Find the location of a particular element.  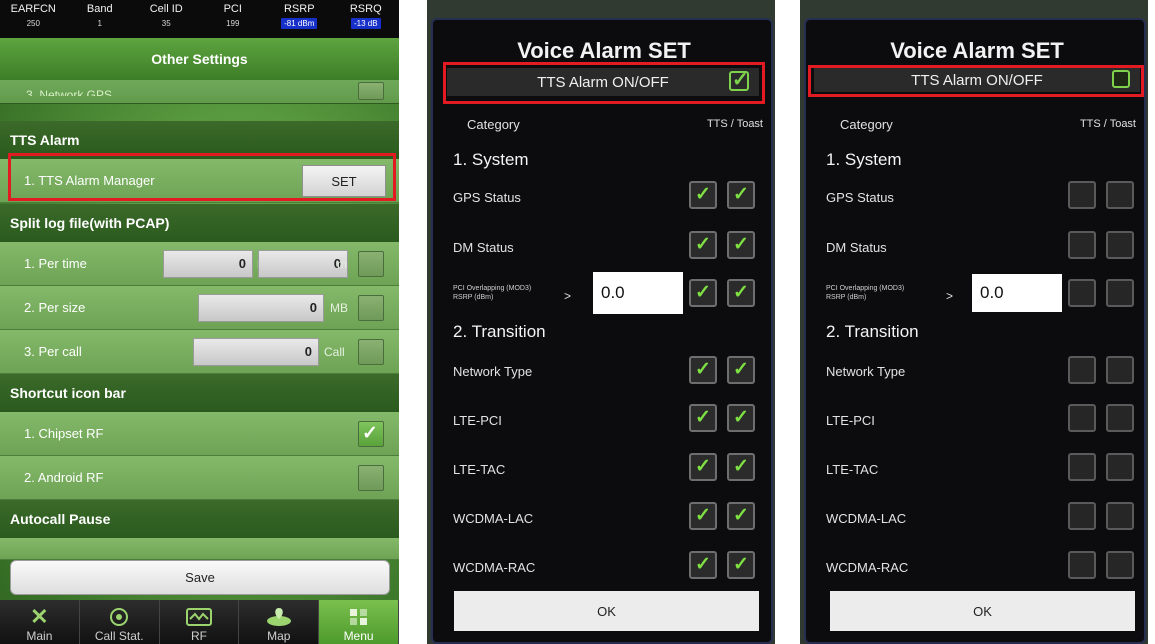

gps-tts-checkbox: ✓ is located at coordinates (703, 195).